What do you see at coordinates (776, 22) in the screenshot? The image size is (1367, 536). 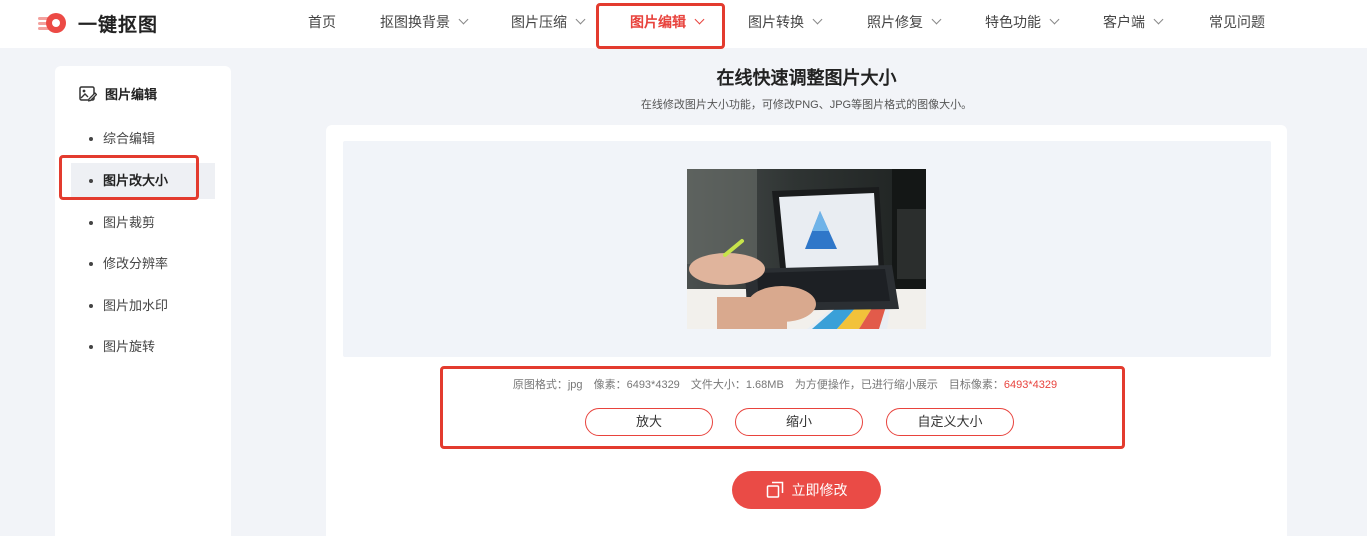 I see `nav-label: 图片转换` at bounding box center [776, 22].